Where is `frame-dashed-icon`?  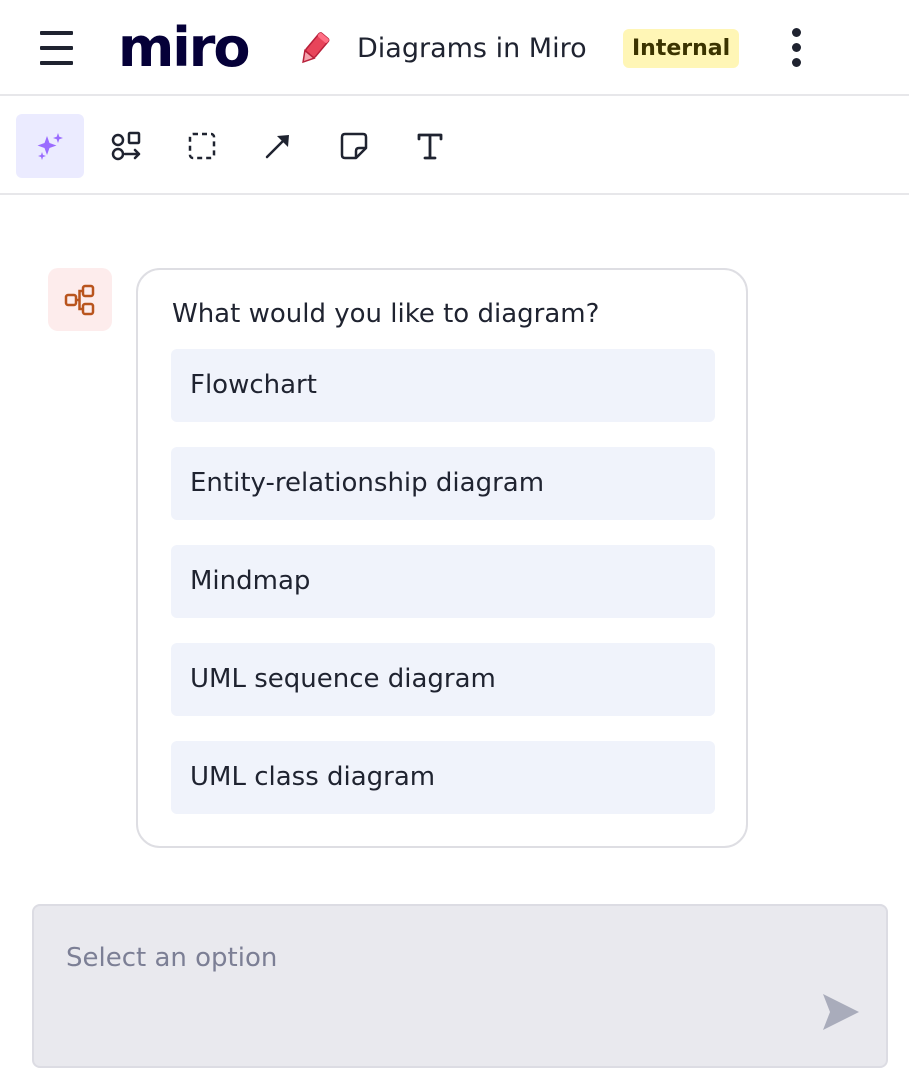
frame-dashed-icon is located at coordinates (202, 146).